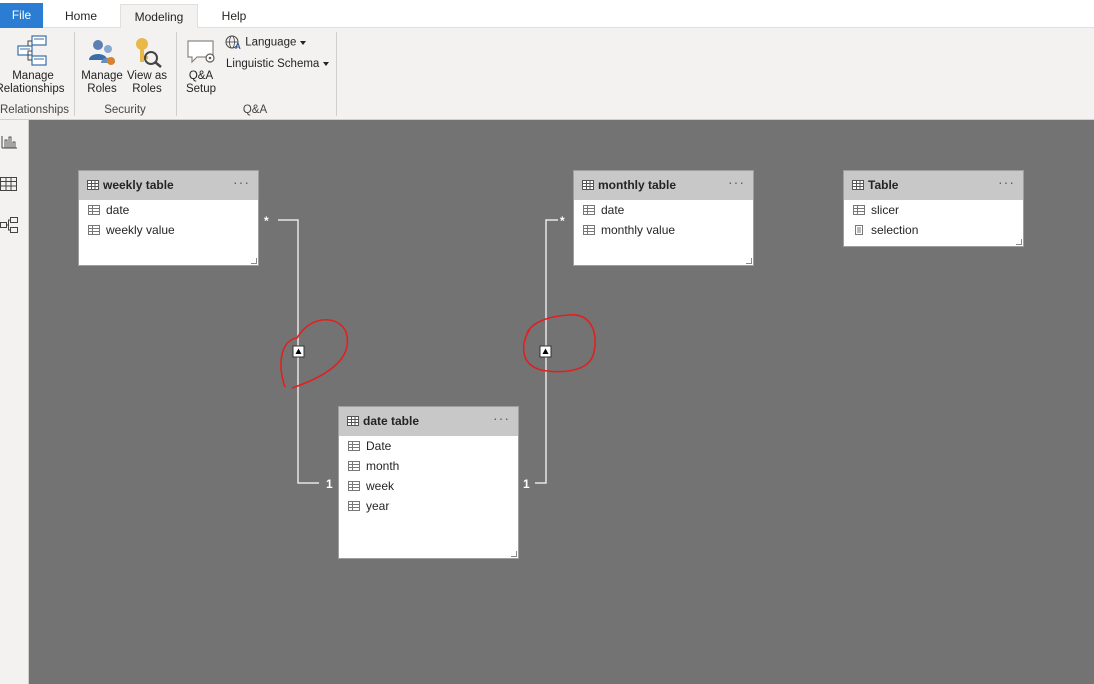 This screenshot has width=1094, height=684. What do you see at coordinates (14, 402) in the screenshot?
I see `view-switcher` at bounding box center [14, 402].